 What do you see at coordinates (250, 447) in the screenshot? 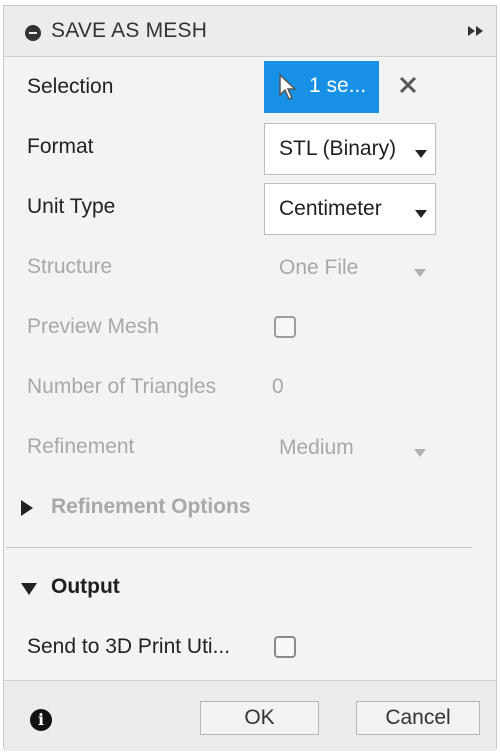
I see `refinement-row: Refinement Medium` at bounding box center [250, 447].